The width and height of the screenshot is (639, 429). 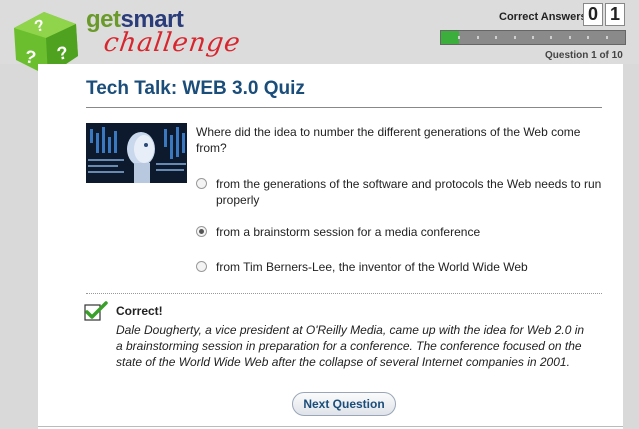 I want to click on checkmark-icon, so click(x=96, y=311).